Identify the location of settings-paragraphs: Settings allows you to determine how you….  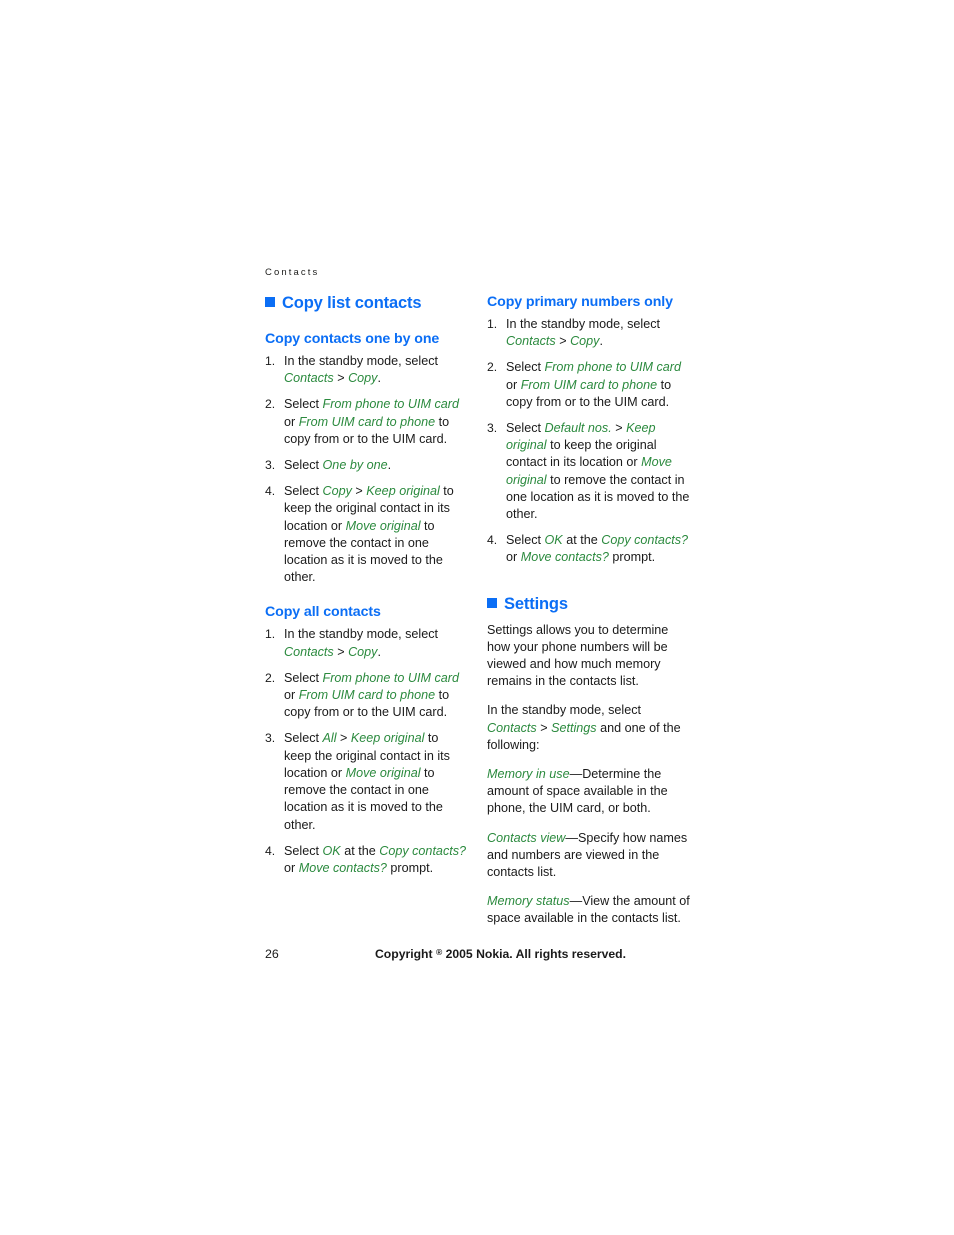
(588, 775).